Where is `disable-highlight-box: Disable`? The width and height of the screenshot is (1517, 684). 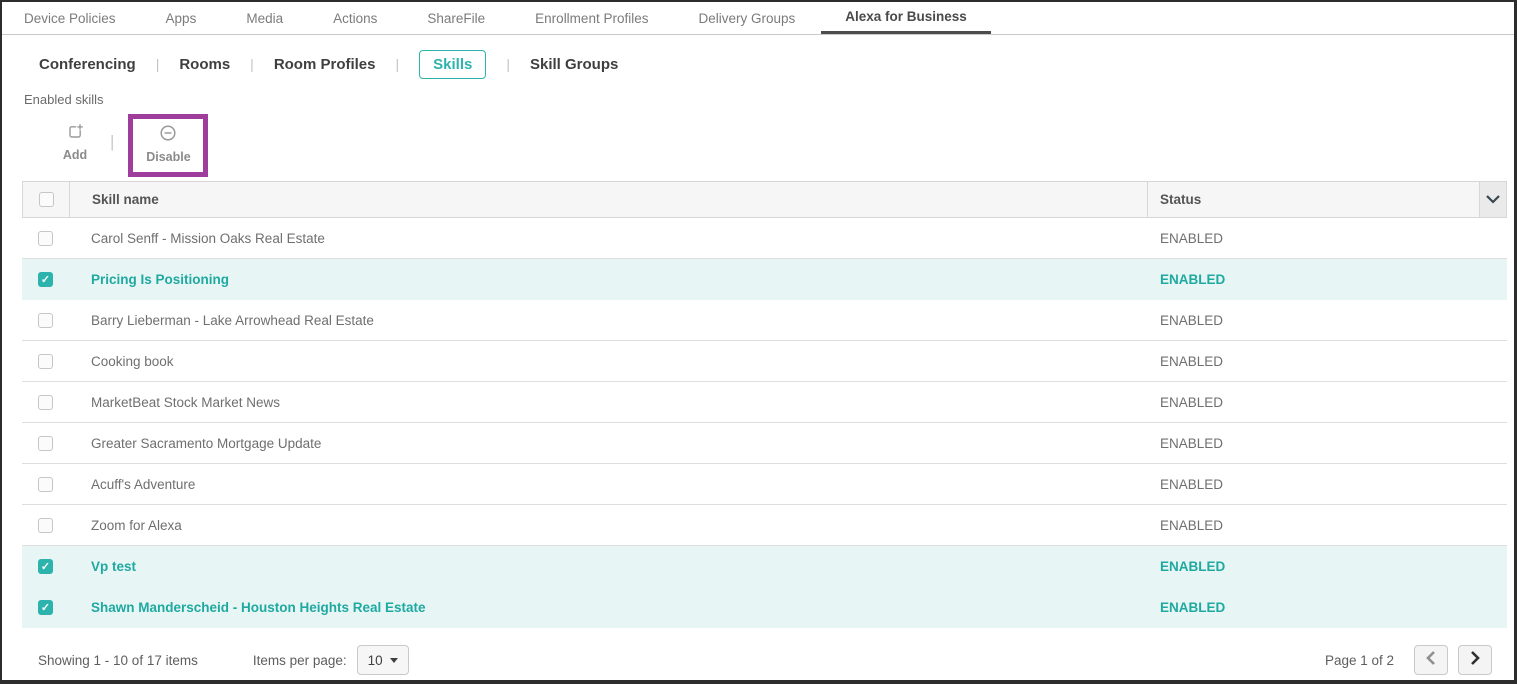
disable-highlight-box: Disable is located at coordinates (168, 145).